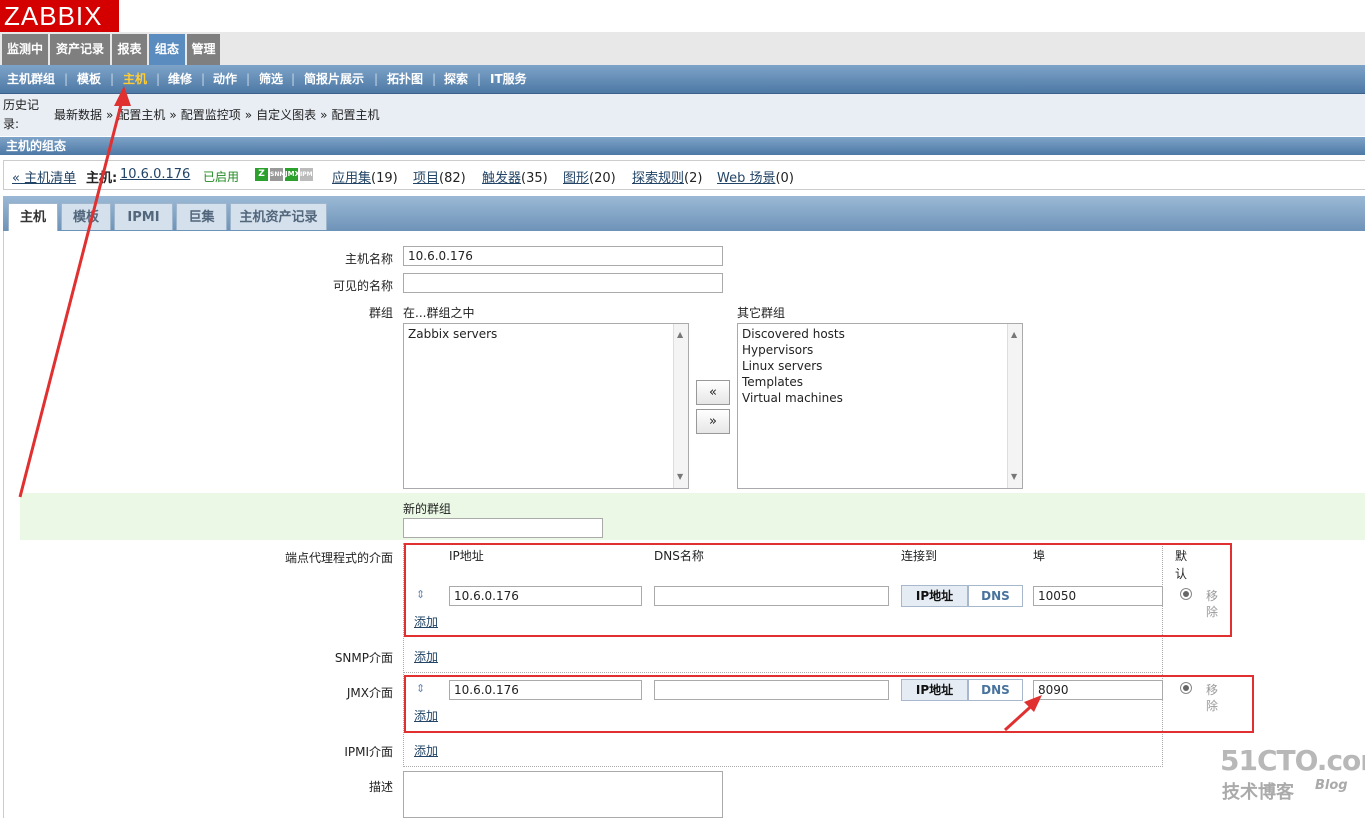 Image resolution: width=1365 pixels, height=818 pixels. Describe the element at coordinates (1292, 760) in the screenshot. I see `watermark-logo: 51CTO.com` at that location.